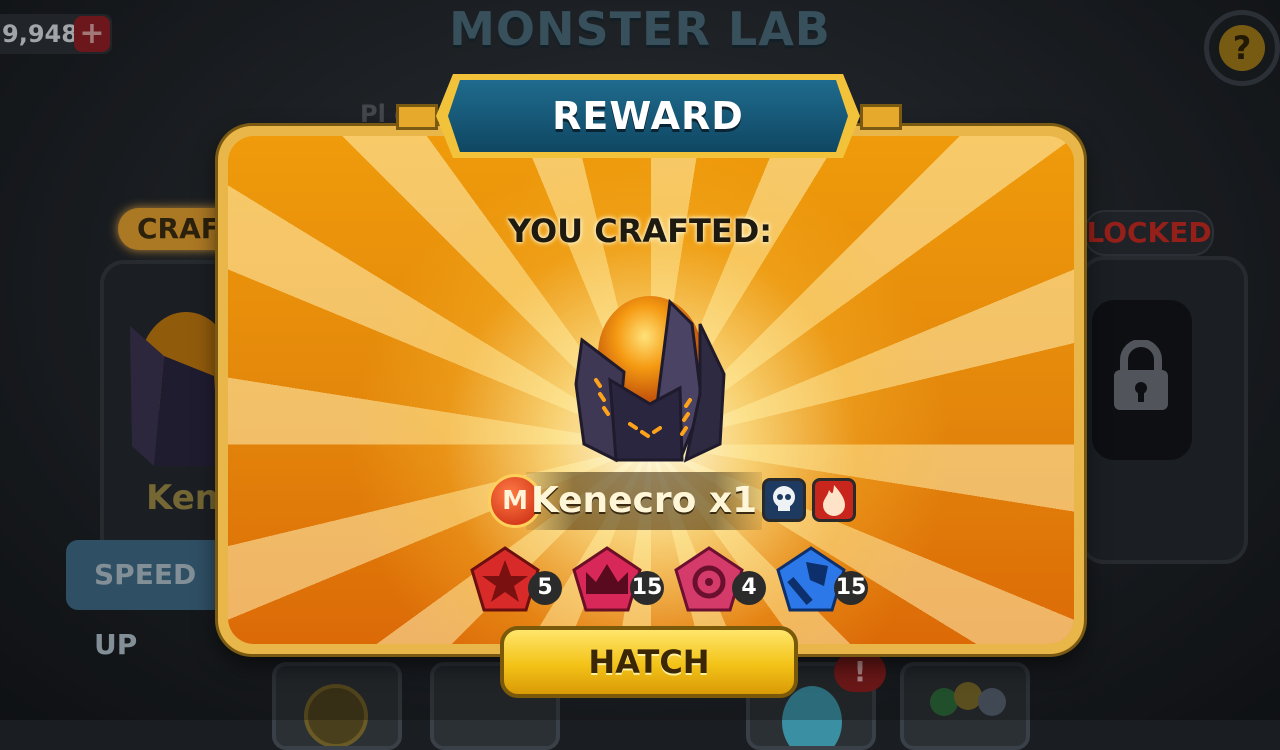  I want to click on hatch-button-label: HATCH, so click(649, 662).